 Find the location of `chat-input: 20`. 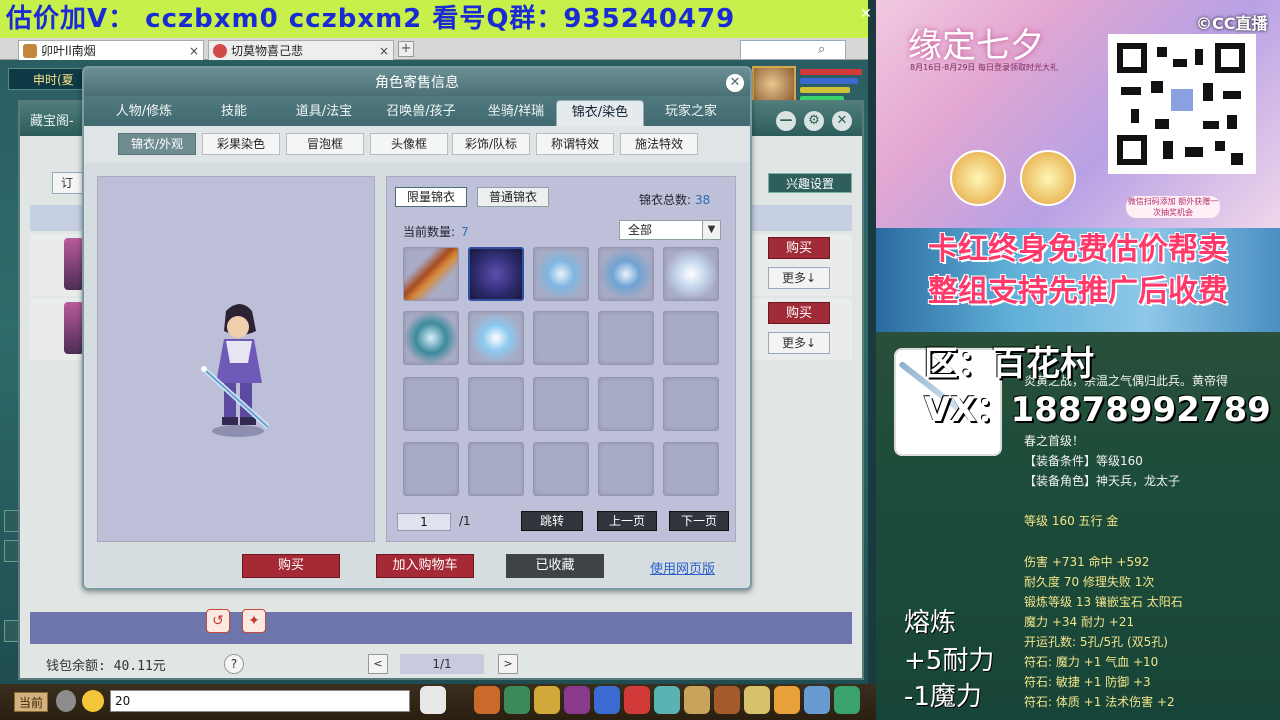

chat-input: 20 is located at coordinates (260, 701).